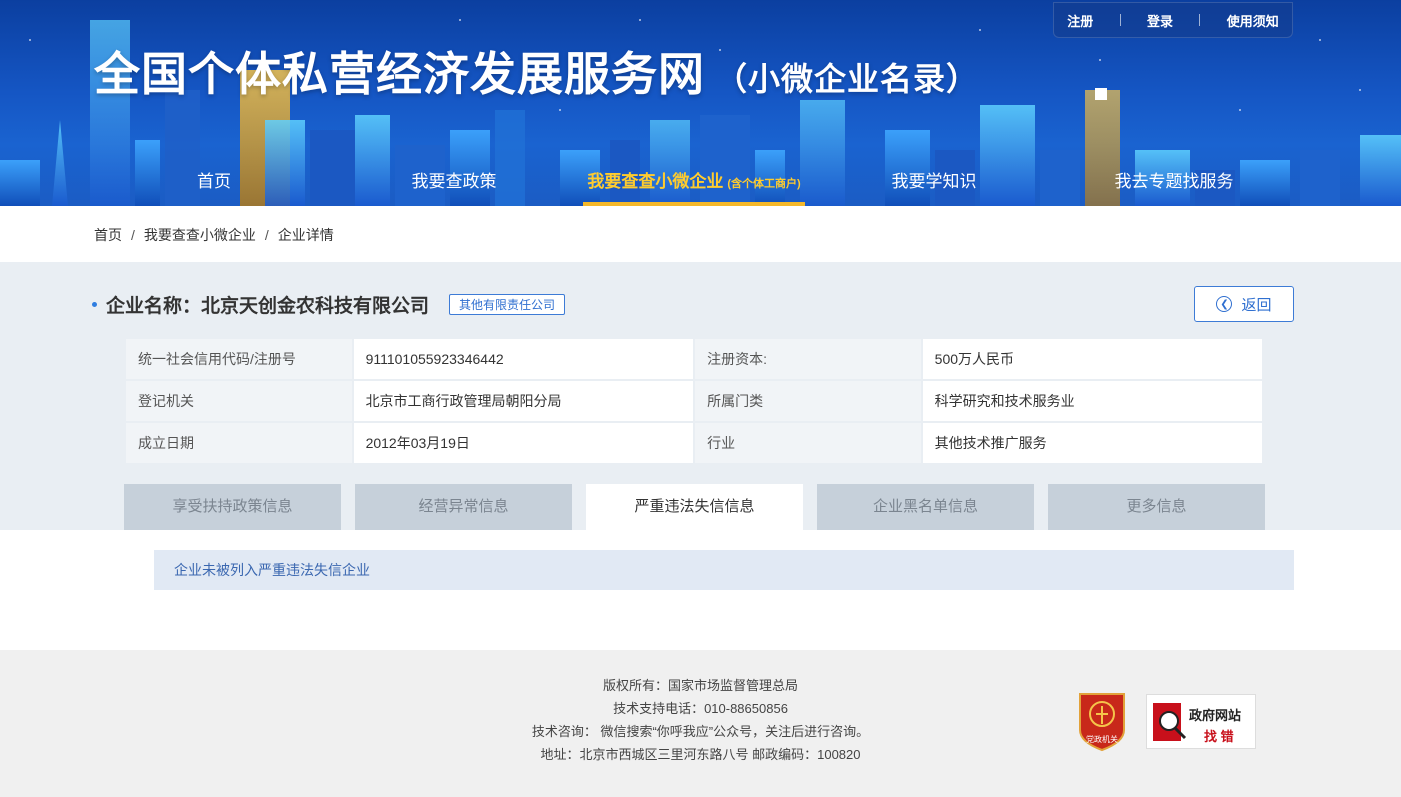 The height and width of the screenshot is (797, 1401). I want to click on nav-item-sublabel: (含个体工商户), so click(764, 184).